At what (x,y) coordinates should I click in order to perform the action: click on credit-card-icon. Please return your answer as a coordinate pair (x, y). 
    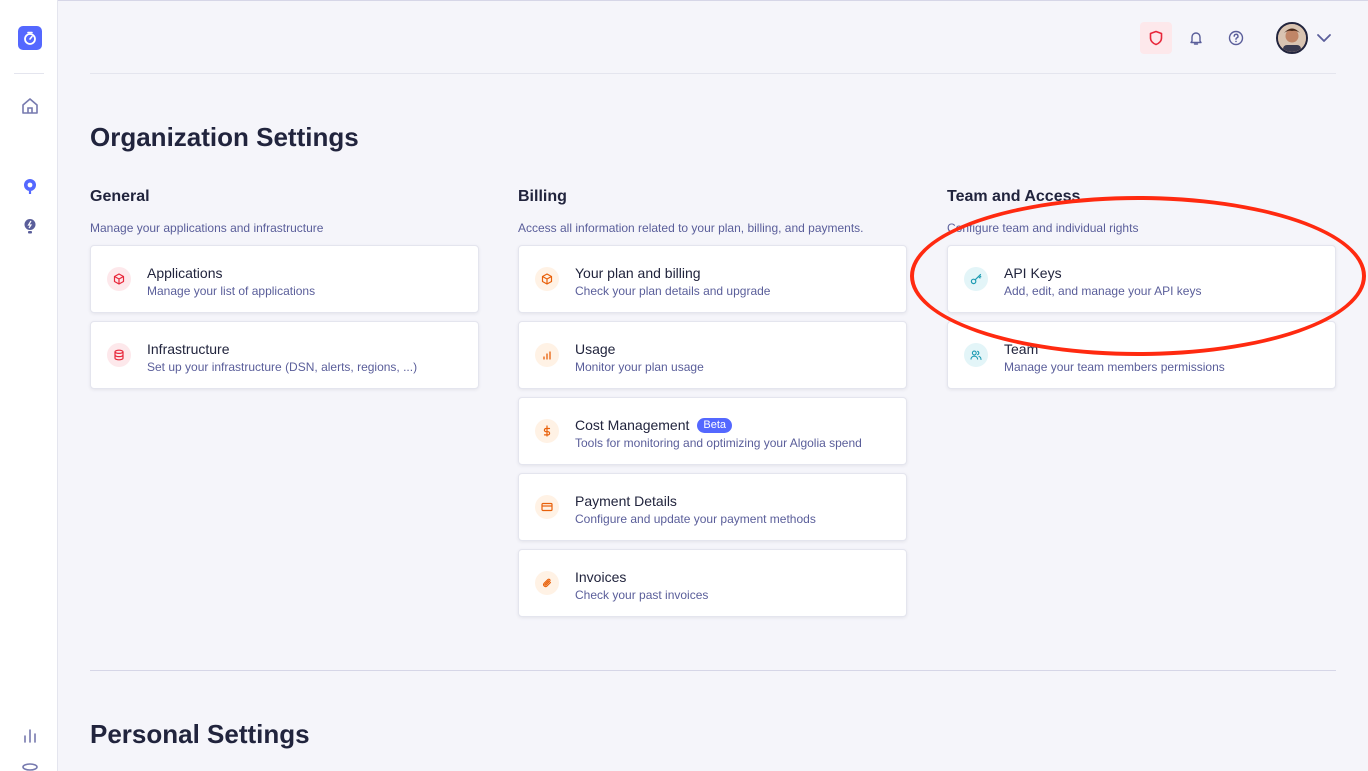
    Looking at the image, I should click on (547, 507).